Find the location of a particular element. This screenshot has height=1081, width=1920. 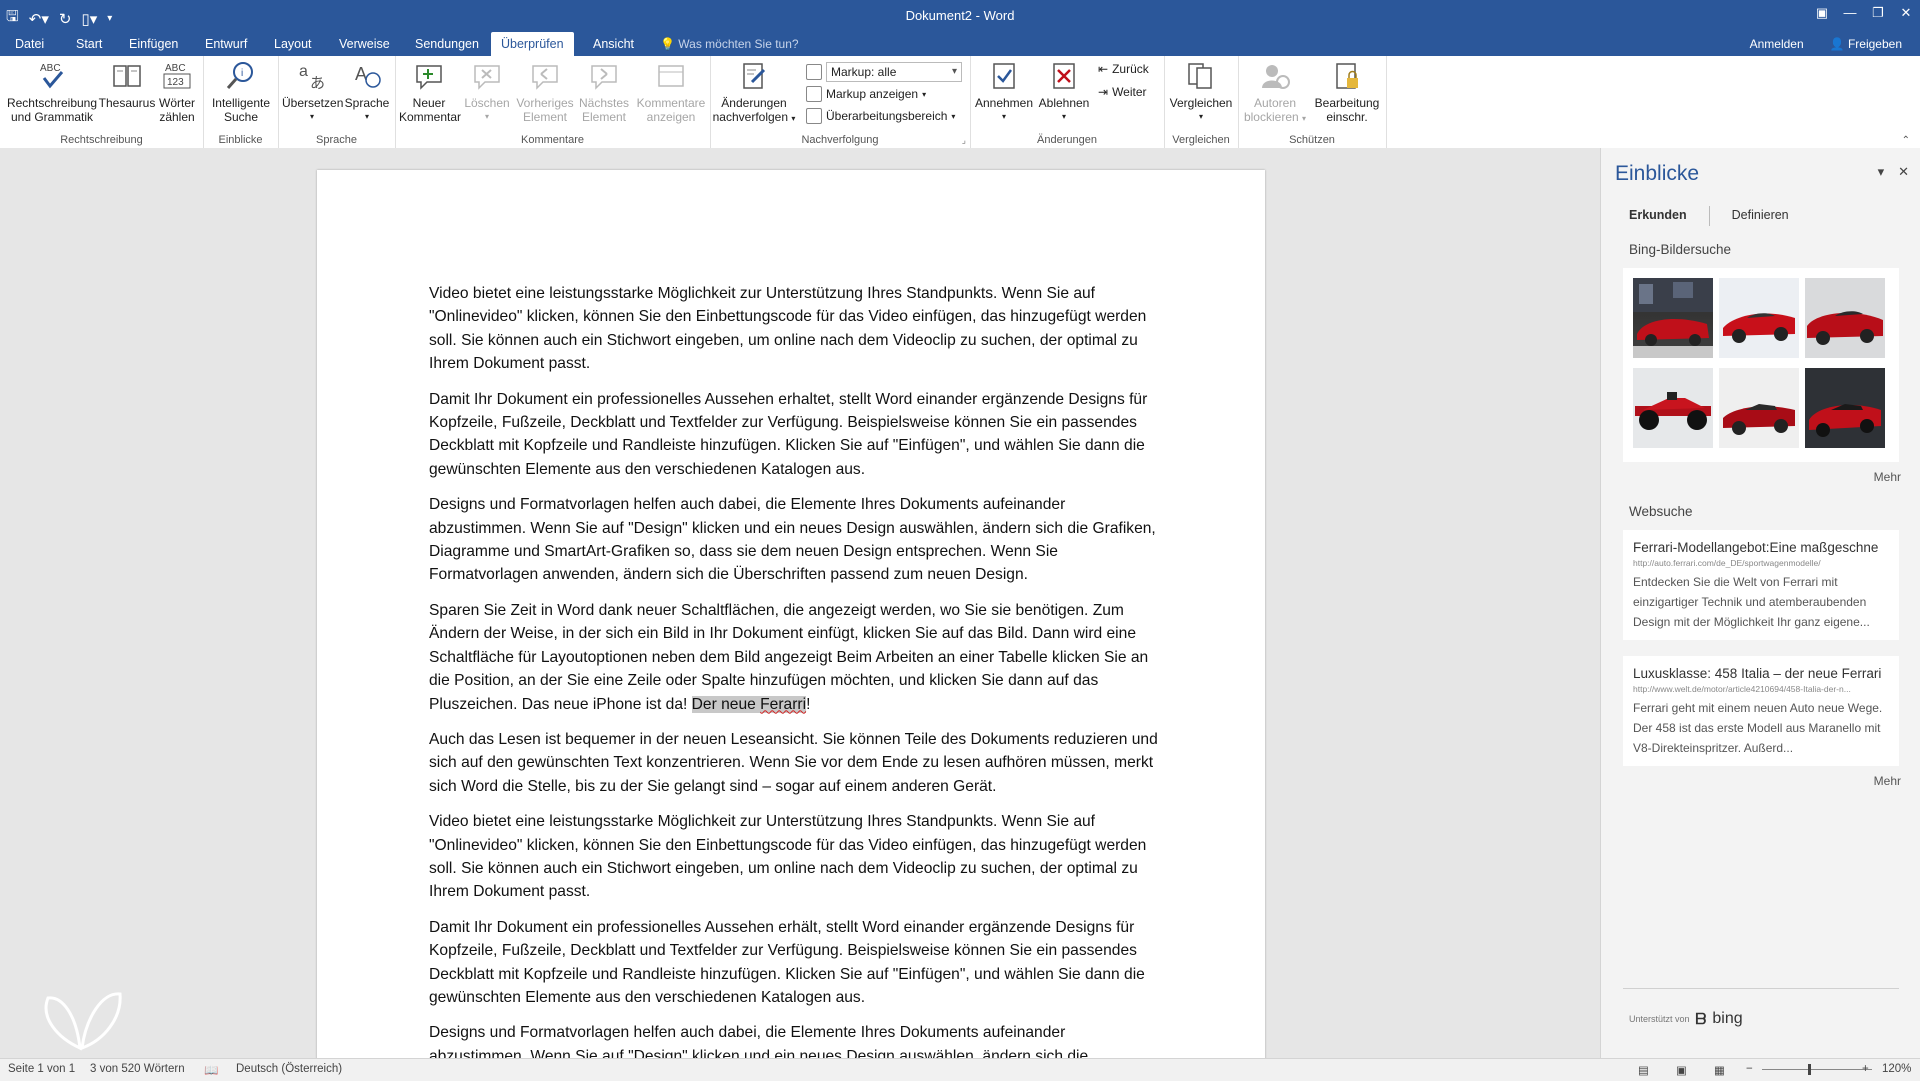

language-button: A Sprache ▾ is located at coordinates (367, 92).